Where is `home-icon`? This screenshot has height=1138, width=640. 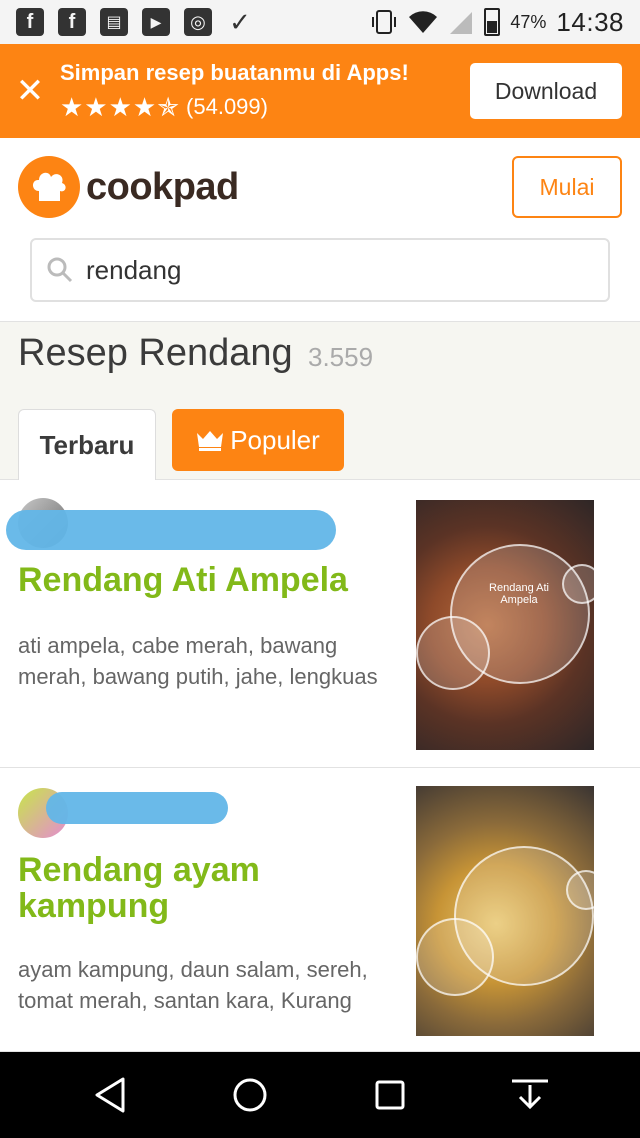
home-icon is located at coordinates (250, 1095).